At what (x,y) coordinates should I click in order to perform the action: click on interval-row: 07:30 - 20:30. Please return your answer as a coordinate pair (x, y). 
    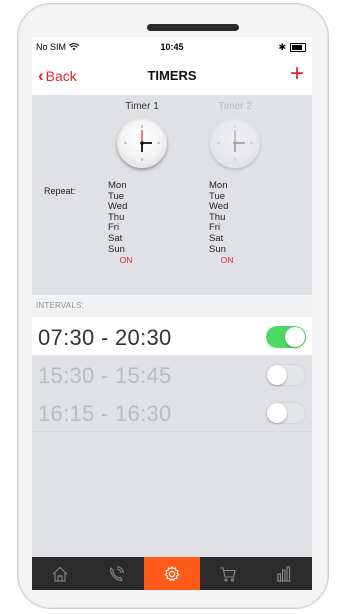
    Looking at the image, I should click on (172, 336).